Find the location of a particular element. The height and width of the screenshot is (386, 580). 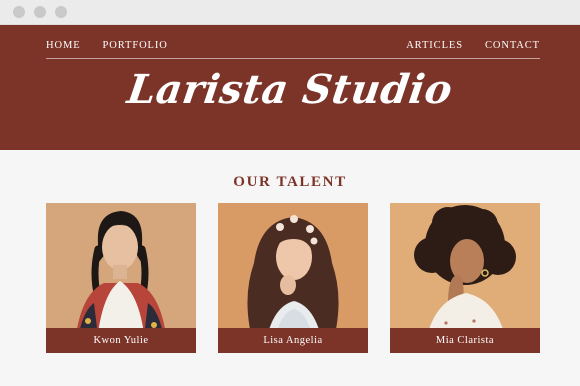

nav-left: HOME PORTFOLIO is located at coordinates (107, 45).